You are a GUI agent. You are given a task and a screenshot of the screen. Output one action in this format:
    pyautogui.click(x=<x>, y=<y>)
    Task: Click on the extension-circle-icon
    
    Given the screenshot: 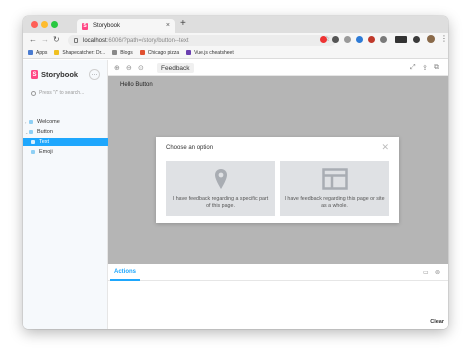 What is the action you would take?
    pyautogui.click(x=335, y=39)
    